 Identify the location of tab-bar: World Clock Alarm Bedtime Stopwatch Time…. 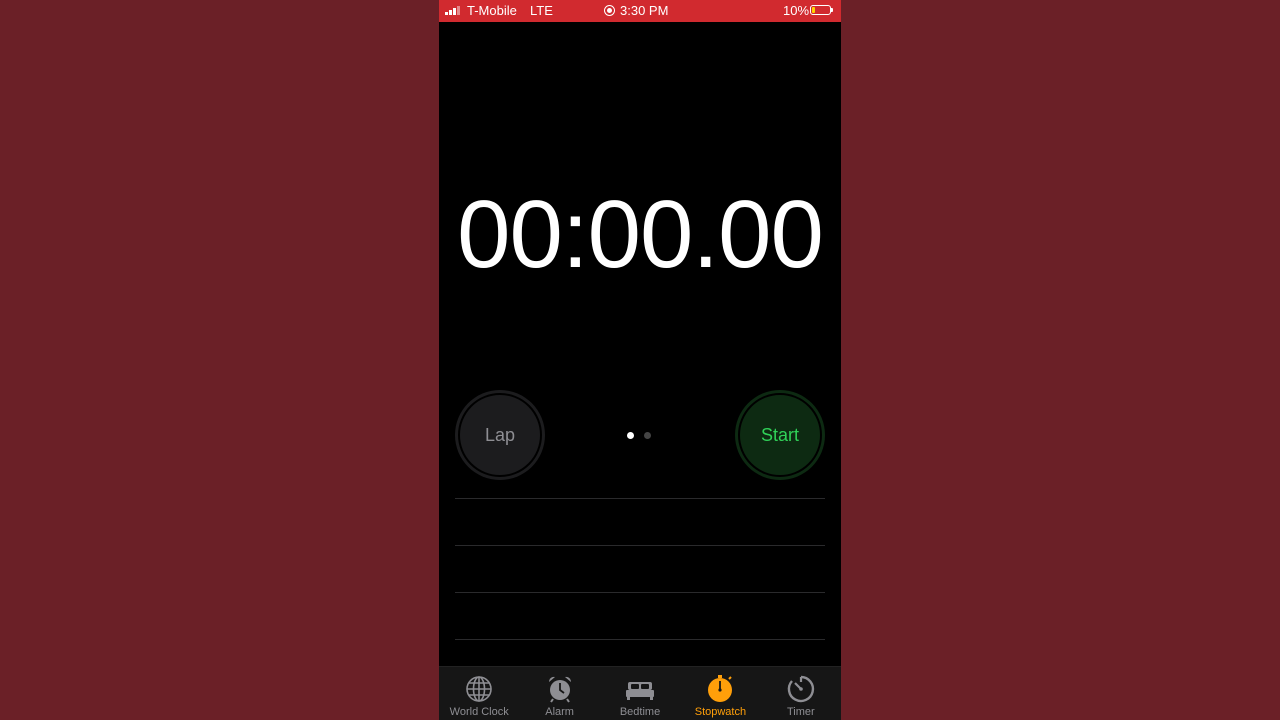
(640, 693).